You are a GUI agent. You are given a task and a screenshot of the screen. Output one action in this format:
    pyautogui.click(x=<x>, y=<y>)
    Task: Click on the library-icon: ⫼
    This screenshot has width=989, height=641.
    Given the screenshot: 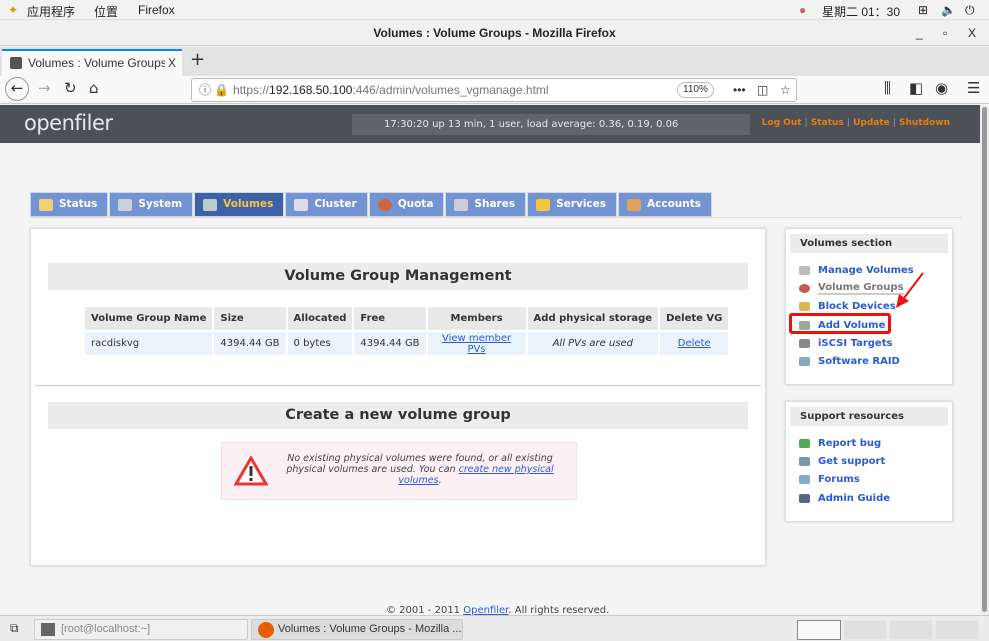 What is the action you would take?
    pyautogui.click(x=887, y=88)
    